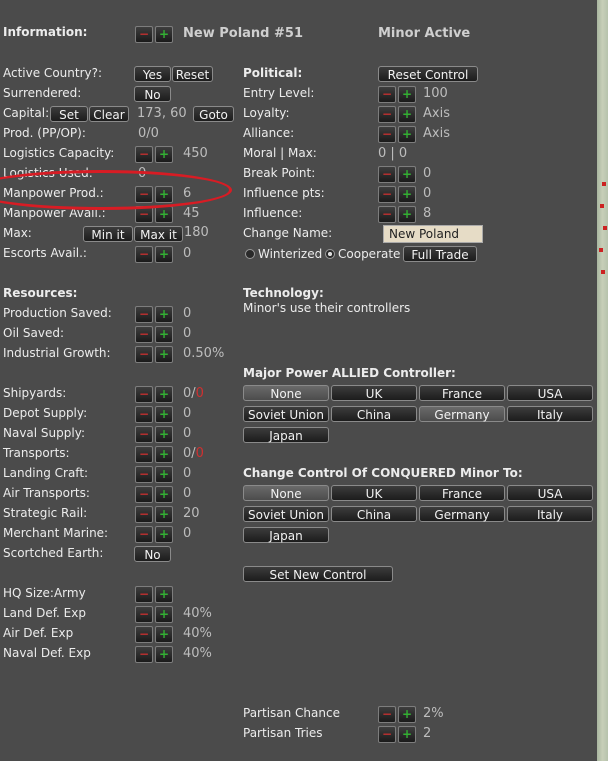 This screenshot has width=608, height=761. I want to click on conquered-china-button: China, so click(374, 514).